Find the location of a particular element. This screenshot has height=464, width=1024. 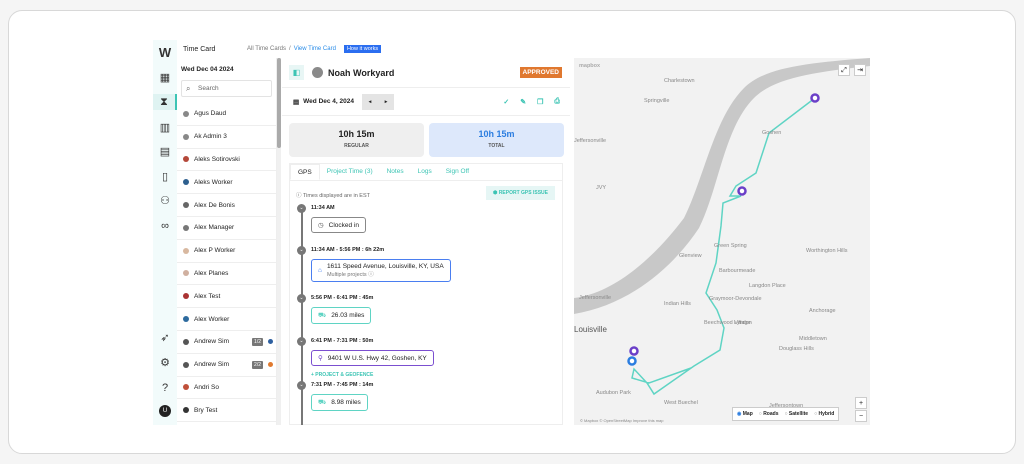

users-icon: ⚇ is located at coordinates (165, 201).